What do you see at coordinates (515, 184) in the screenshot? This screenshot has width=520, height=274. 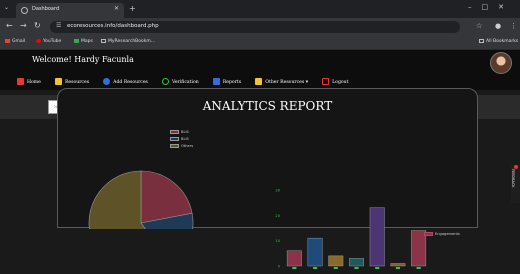 I see `feedback-tab: FEEDBACK` at bounding box center [515, 184].